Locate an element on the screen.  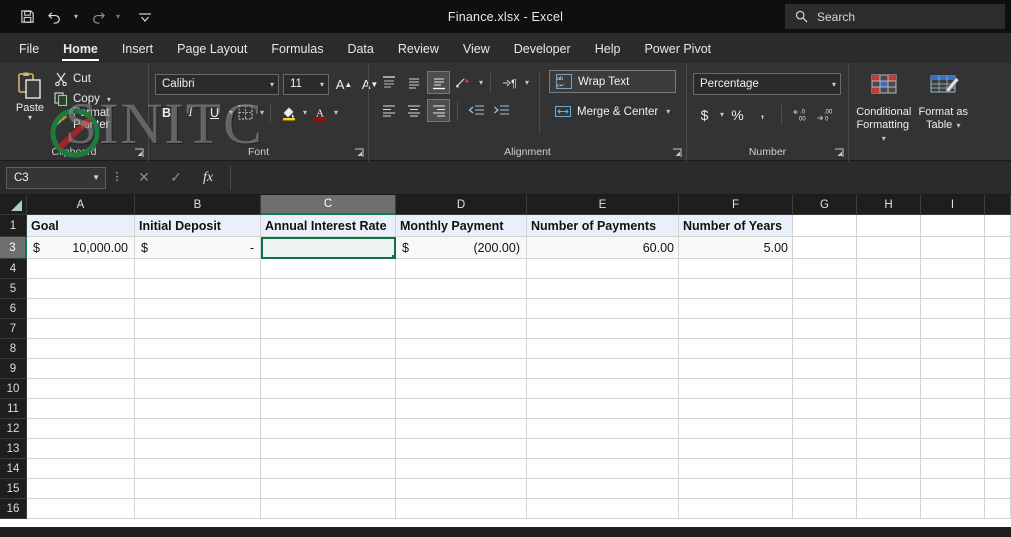
cell-H8 is located at coordinates (889, 349).